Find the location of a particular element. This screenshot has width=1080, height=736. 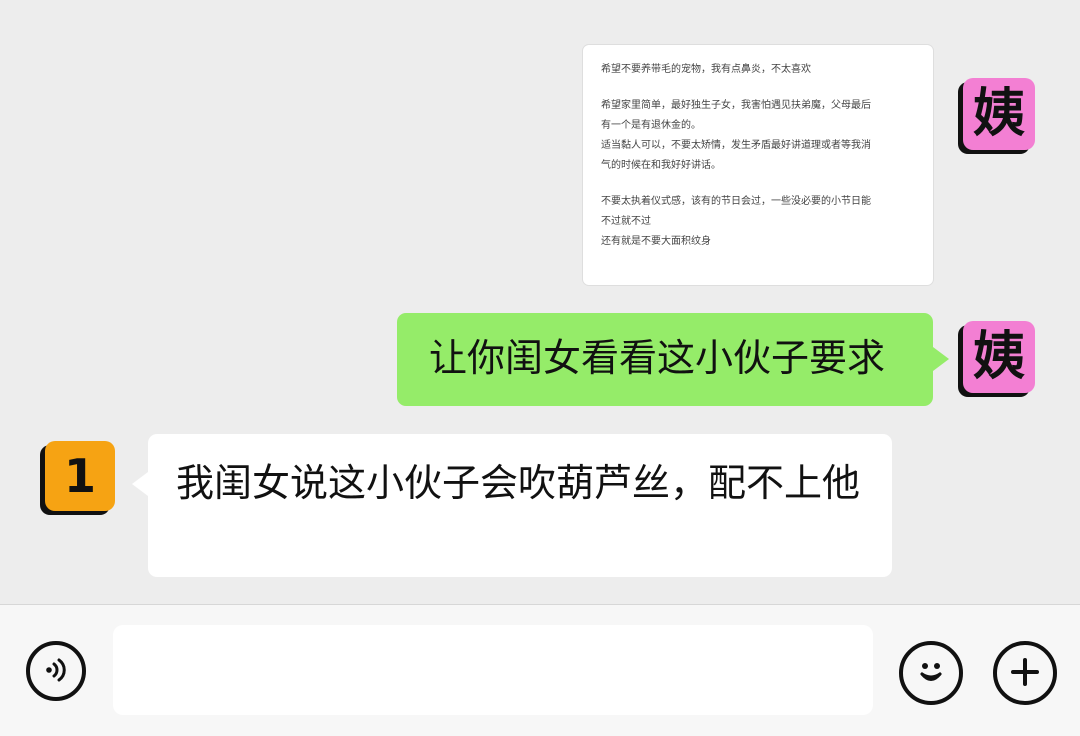

image-text-line: 不过就不过 is located at coordinates (626, 221).